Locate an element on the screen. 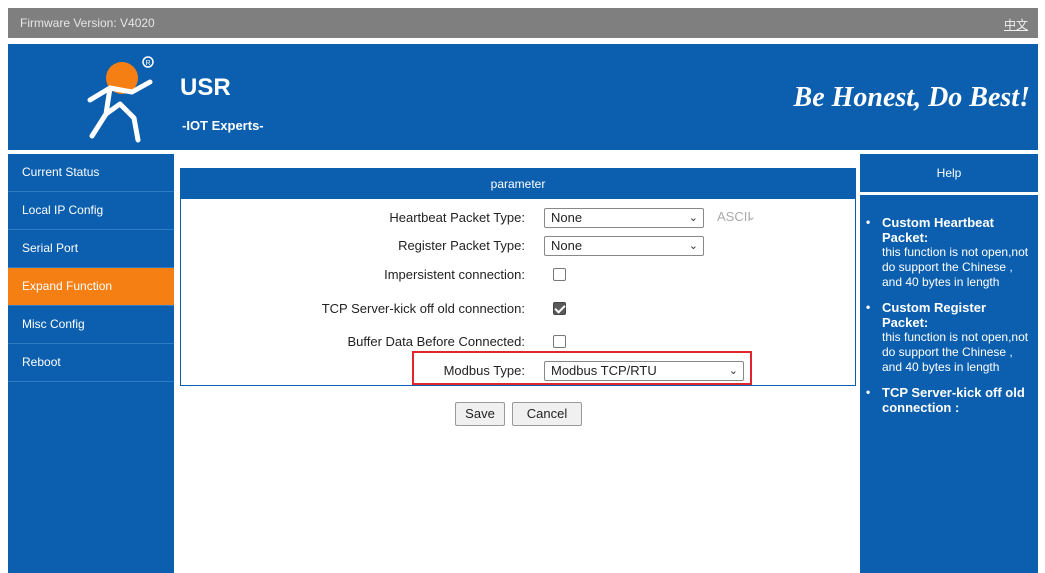 The image size is (1045, 573). heartbeat-label: Heartbeat Packet Type: is located at coordinates (457, 217).